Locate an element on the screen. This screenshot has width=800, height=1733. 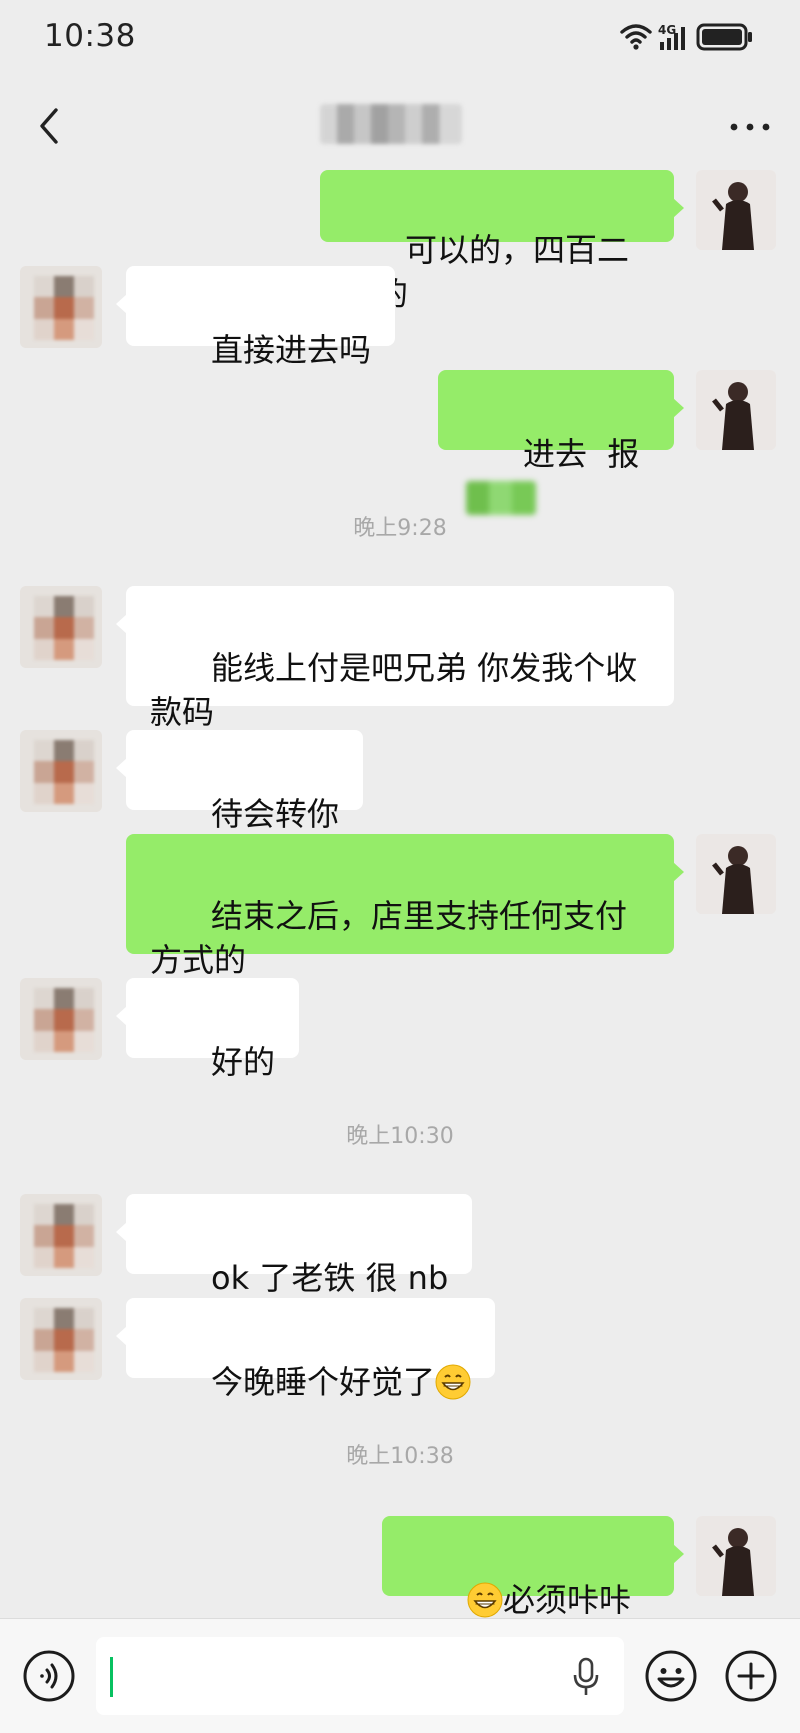
emoji-button is located at coordinates (671, 1676).